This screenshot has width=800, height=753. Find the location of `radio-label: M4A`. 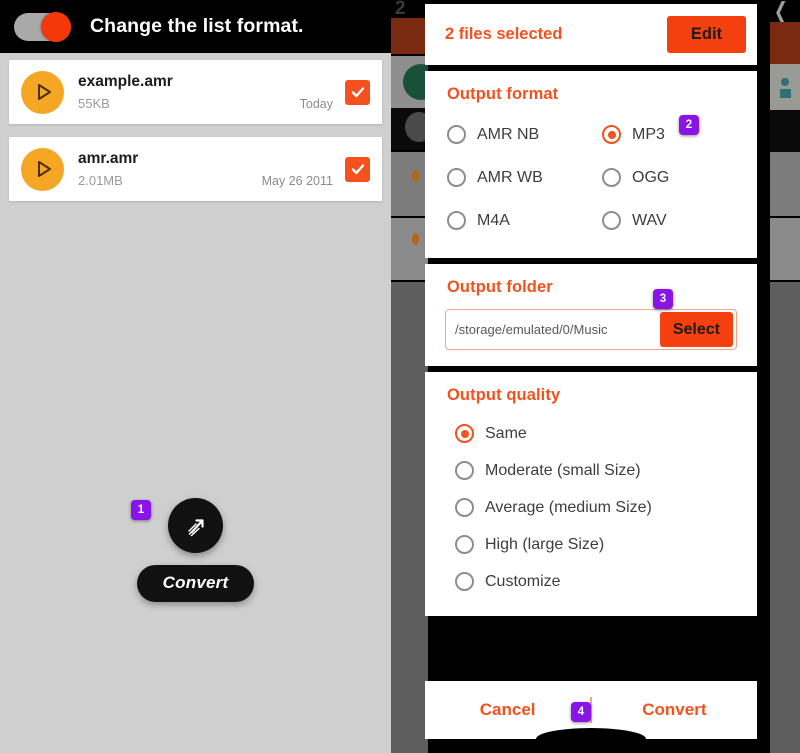

radio-label: M4A is located at coordinates (493, 220).